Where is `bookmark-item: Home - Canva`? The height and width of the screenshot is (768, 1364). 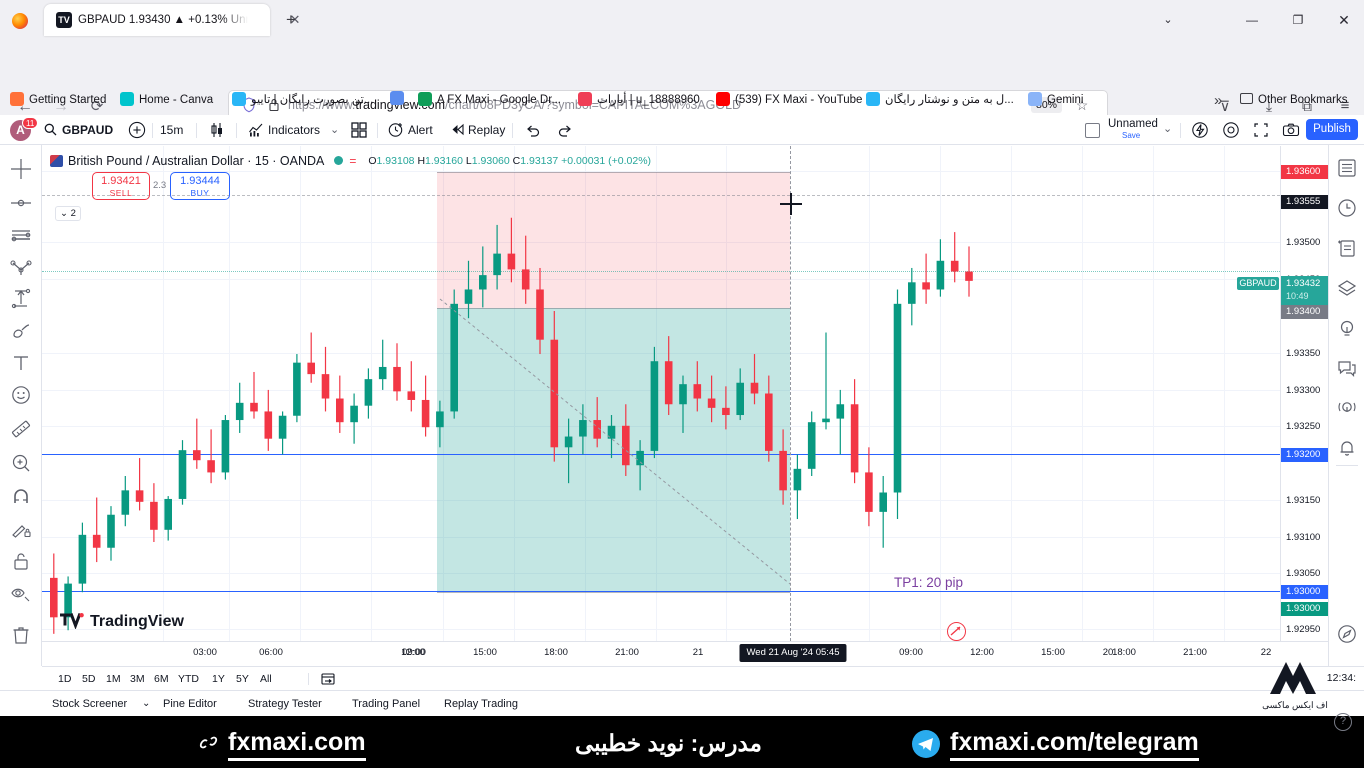
bookmark-item: Home - Canva is located at coordinates (166, 100).